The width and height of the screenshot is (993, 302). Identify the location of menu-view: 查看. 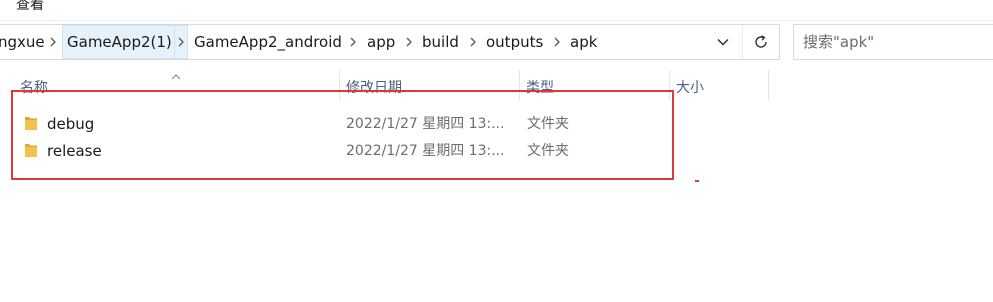
(30, 7).